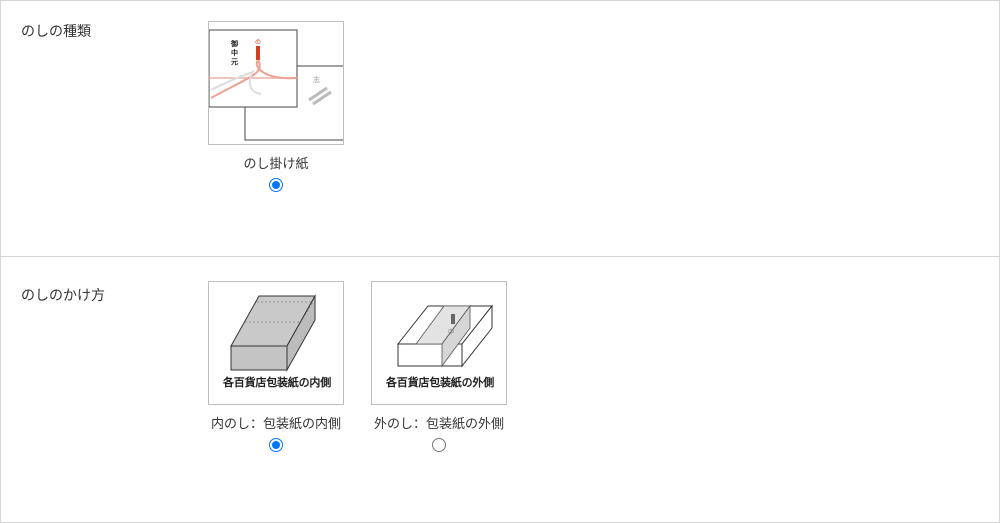 The width and height of the screenshot is (1000, 523). What do you see at coordinates (276, 445) in the screenshot?
I see `uchinoshi-radio` at bounding box center [276, 445].